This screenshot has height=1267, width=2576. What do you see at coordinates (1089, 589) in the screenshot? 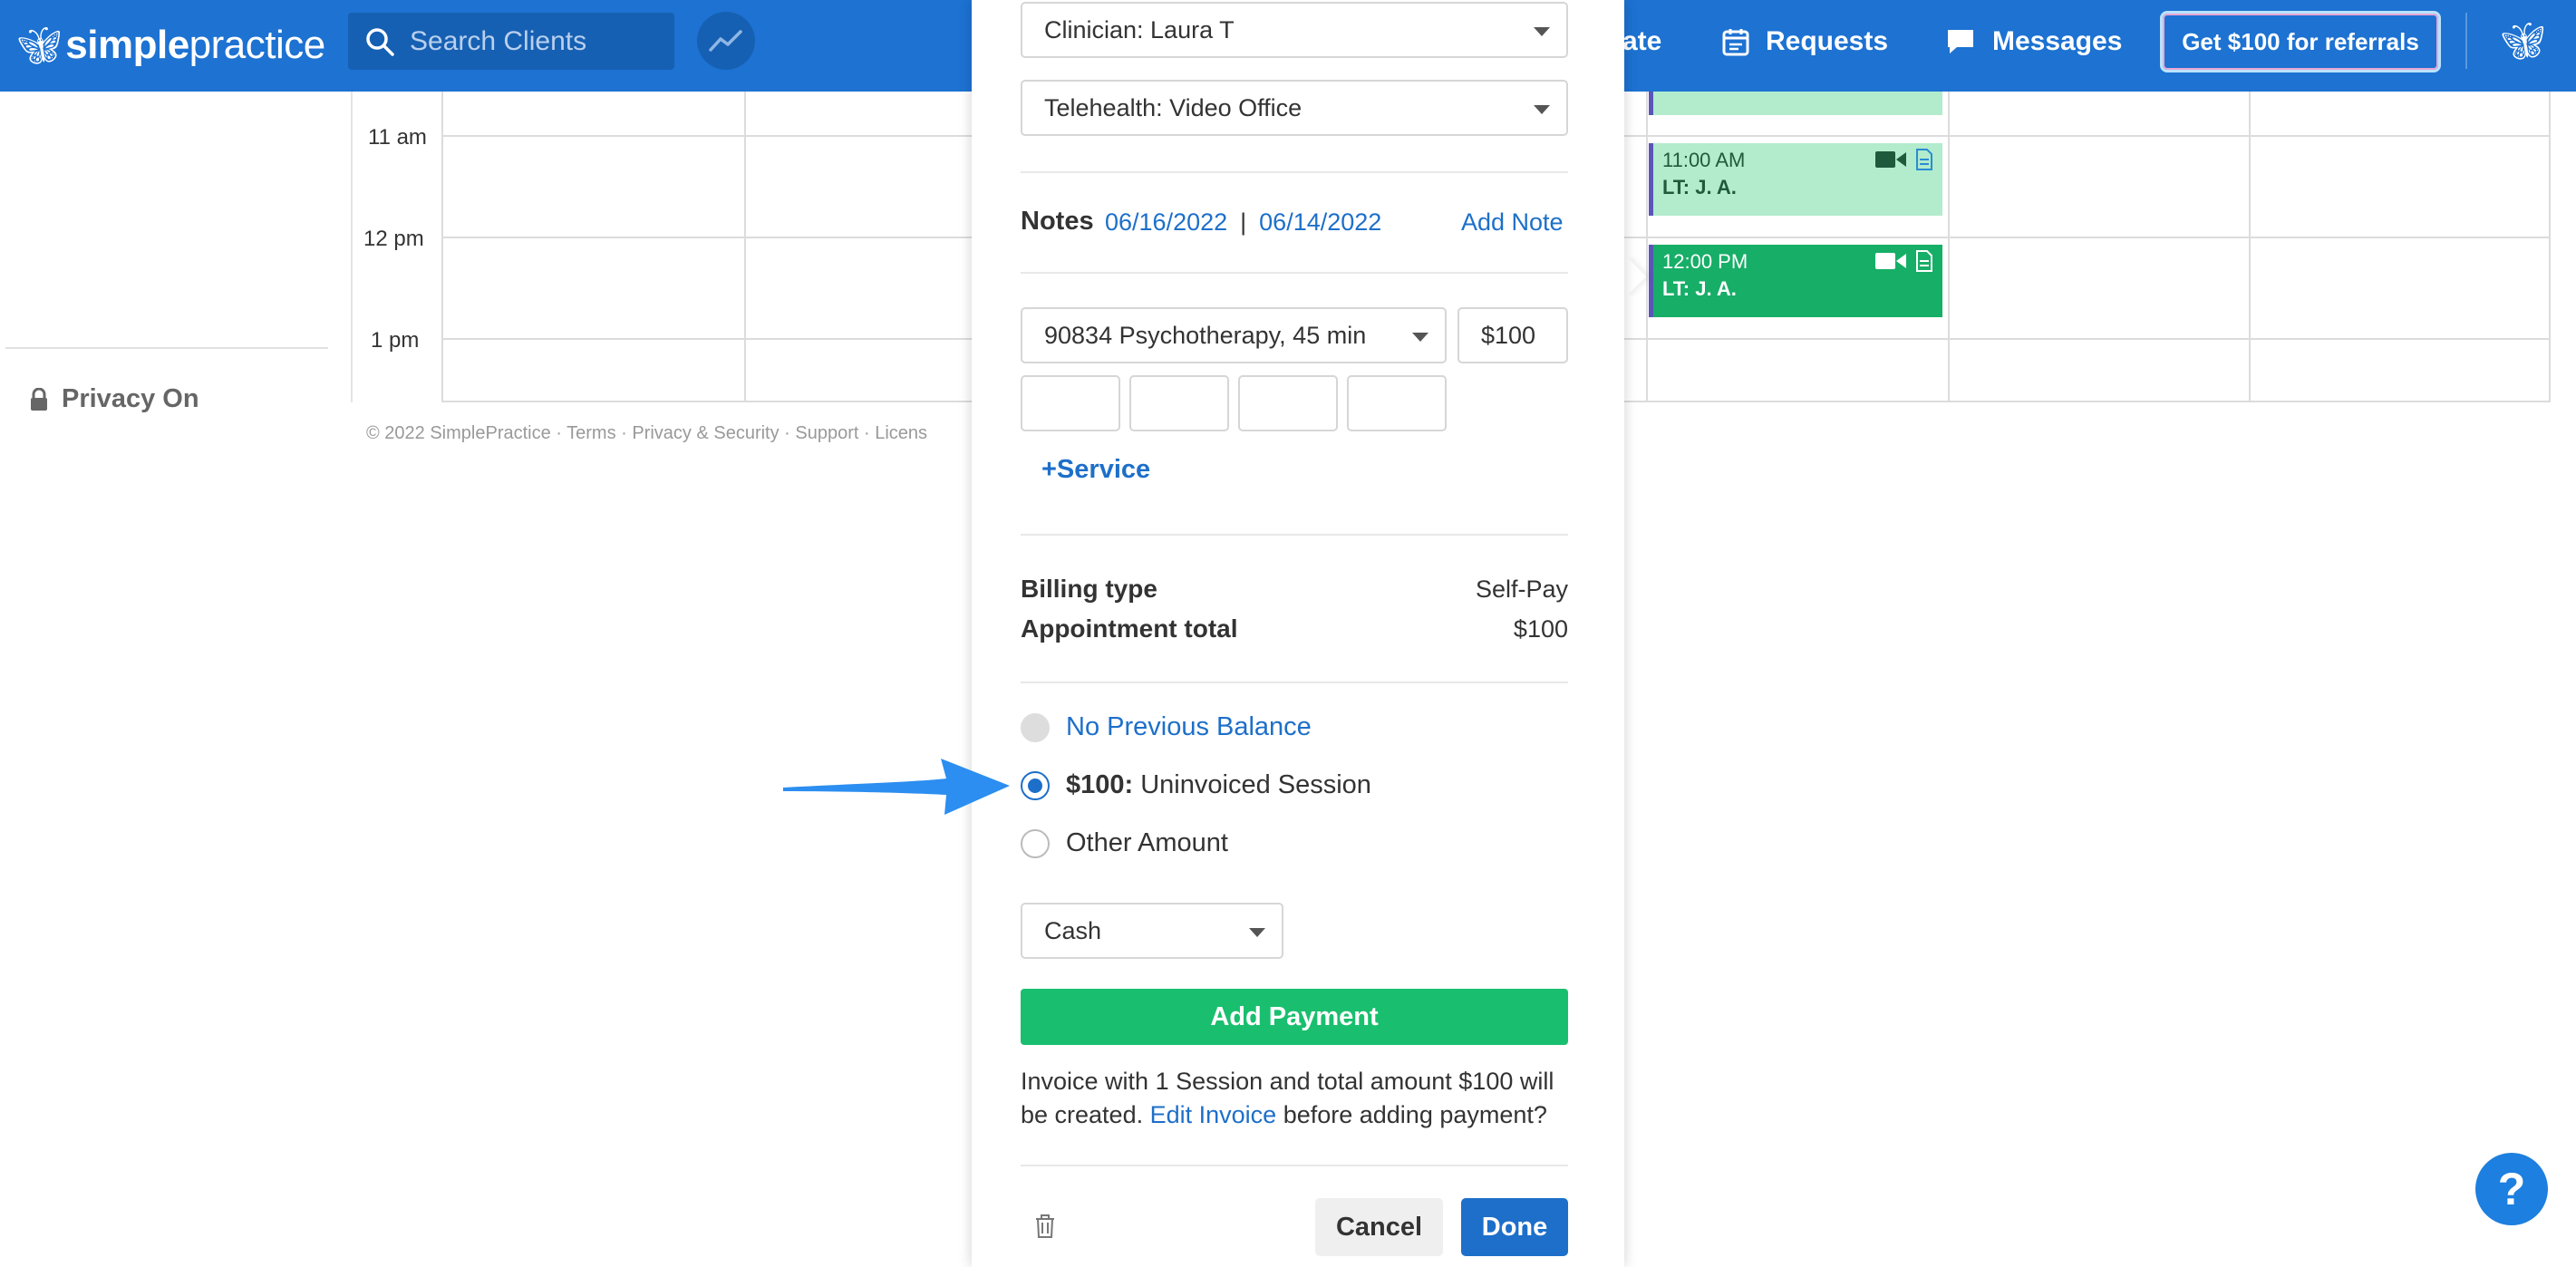
I see `billing-type-label: Billing type` at bounding box center [1089, 589].